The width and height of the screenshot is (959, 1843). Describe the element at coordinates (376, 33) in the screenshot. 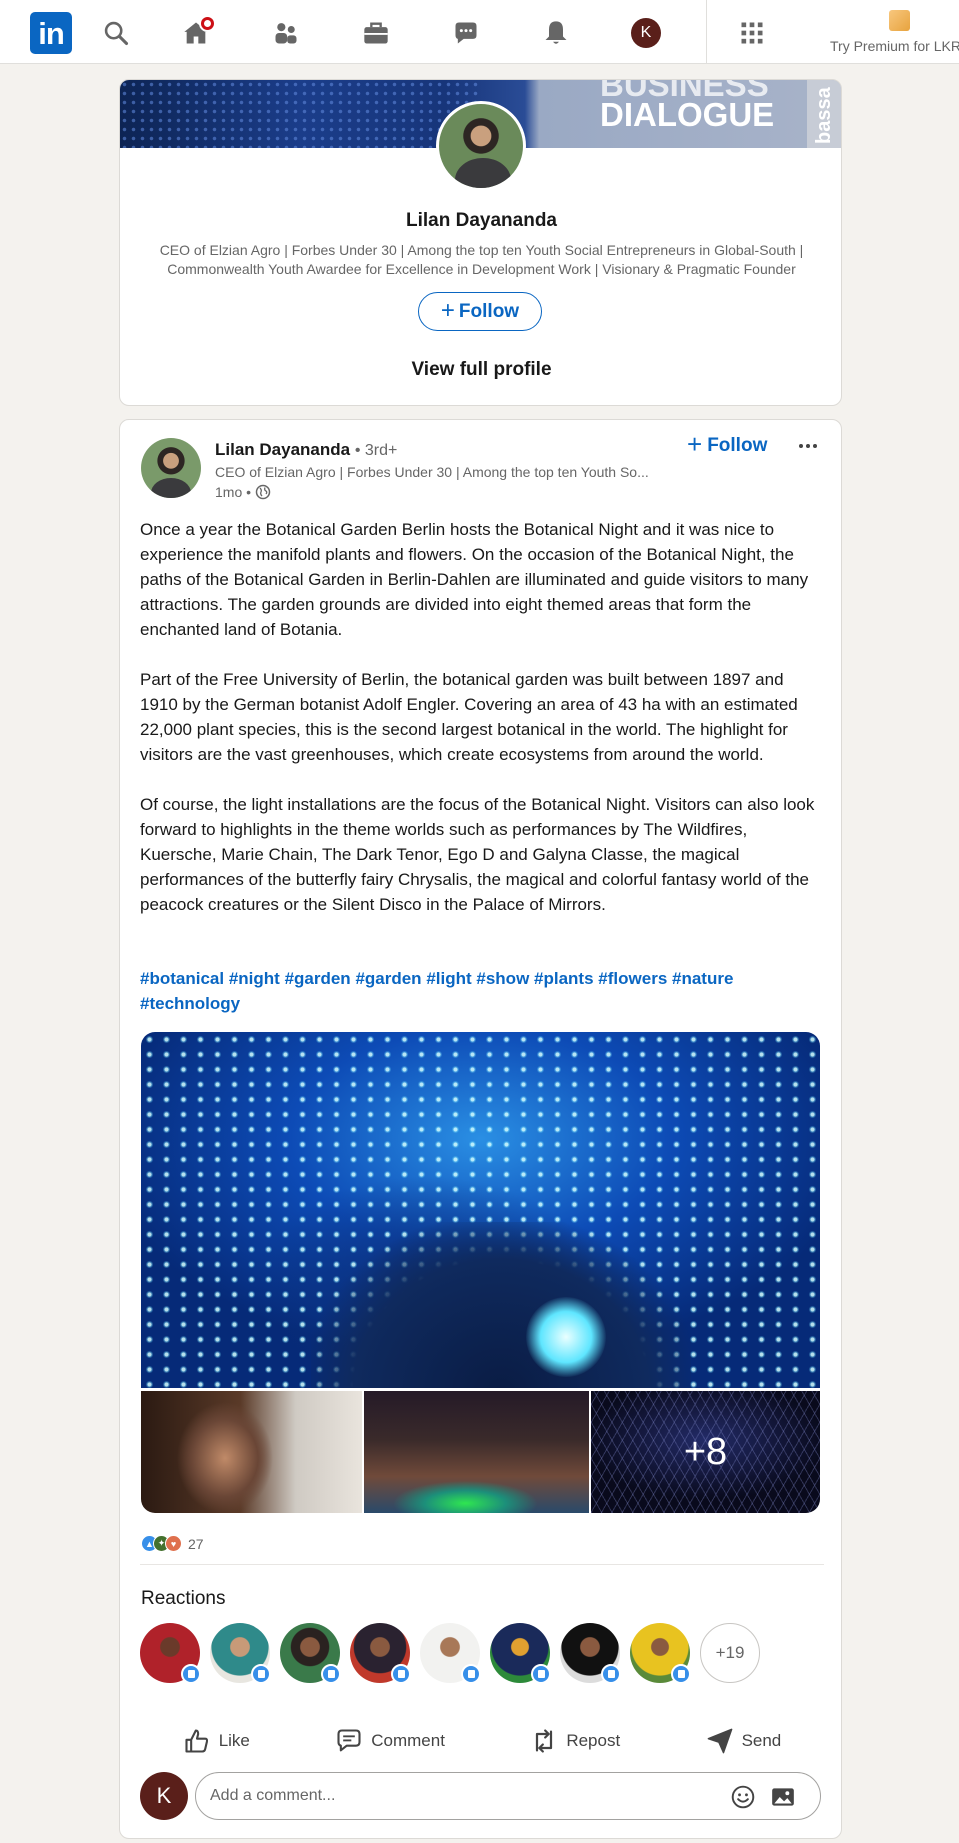

I see `jobs-icon` at that location.